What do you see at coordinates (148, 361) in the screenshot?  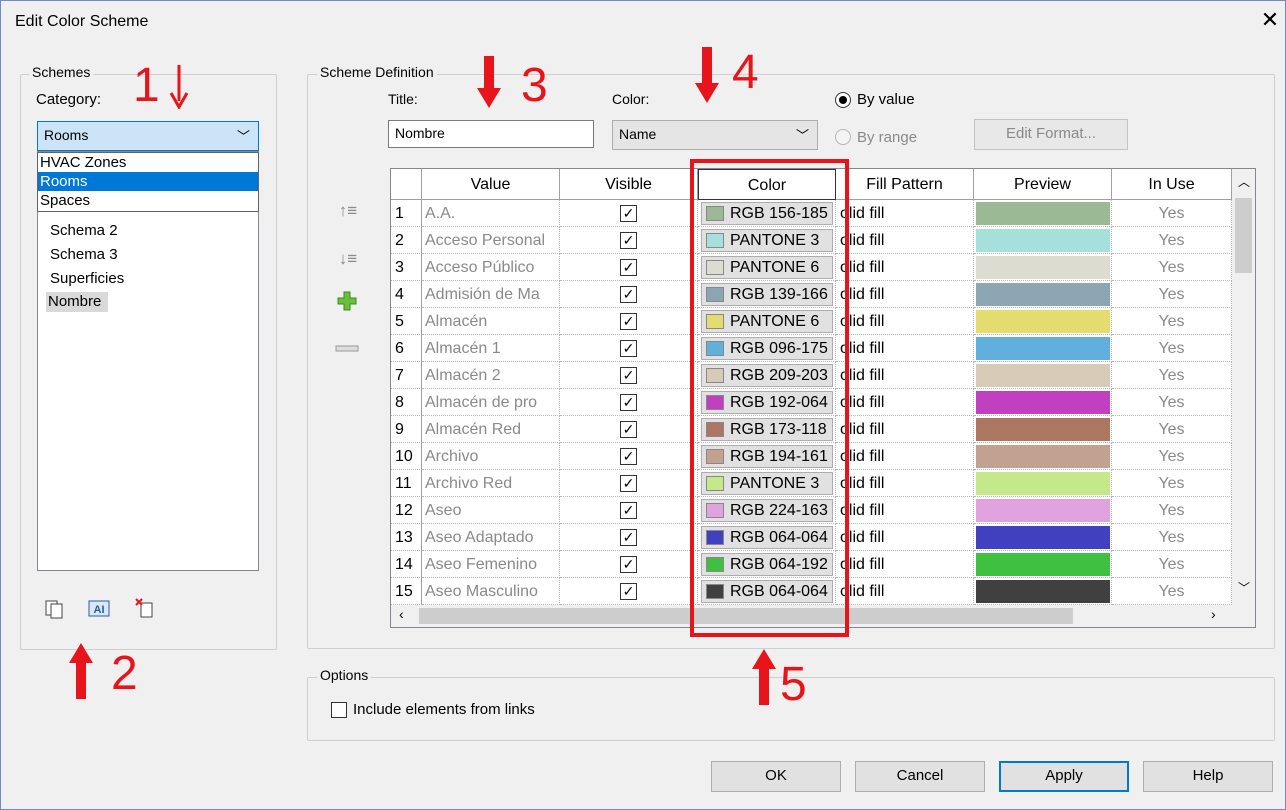 I see `schemes-list: Schema 2 Schema 3 Superficies Nombre` at bounding box center [148, 361].